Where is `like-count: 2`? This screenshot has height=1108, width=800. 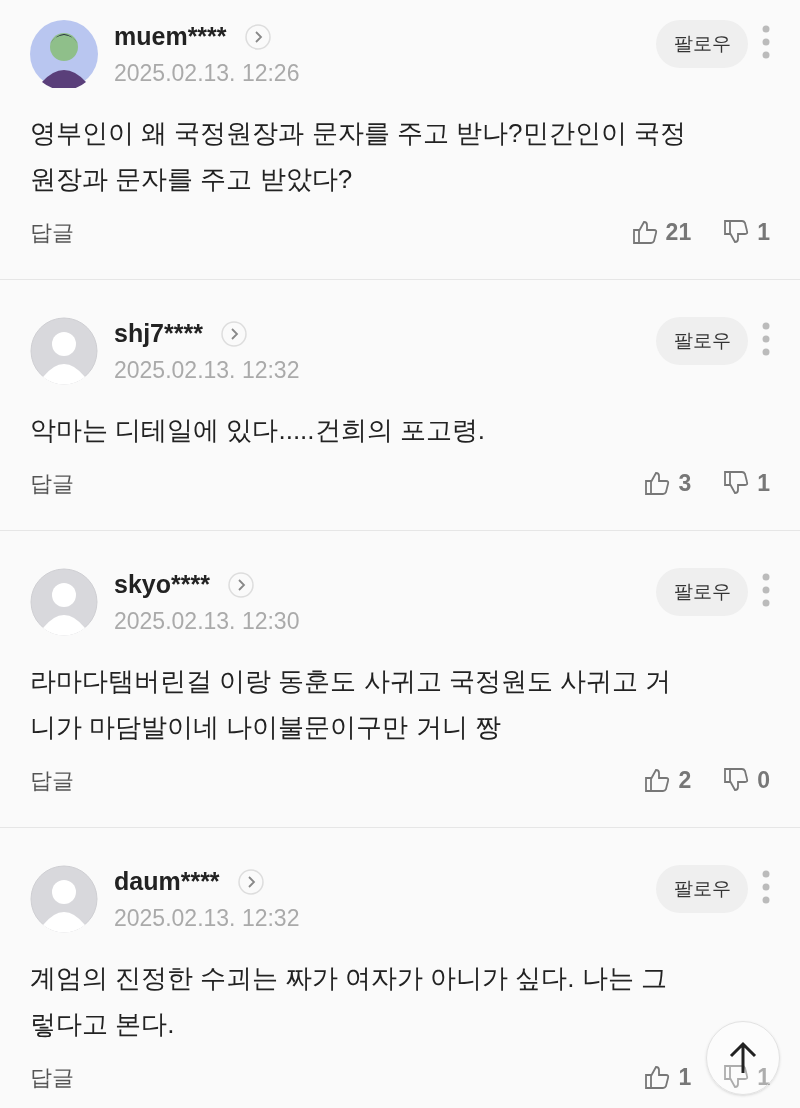 like-count: 2 is located at coordinates (685, 780).